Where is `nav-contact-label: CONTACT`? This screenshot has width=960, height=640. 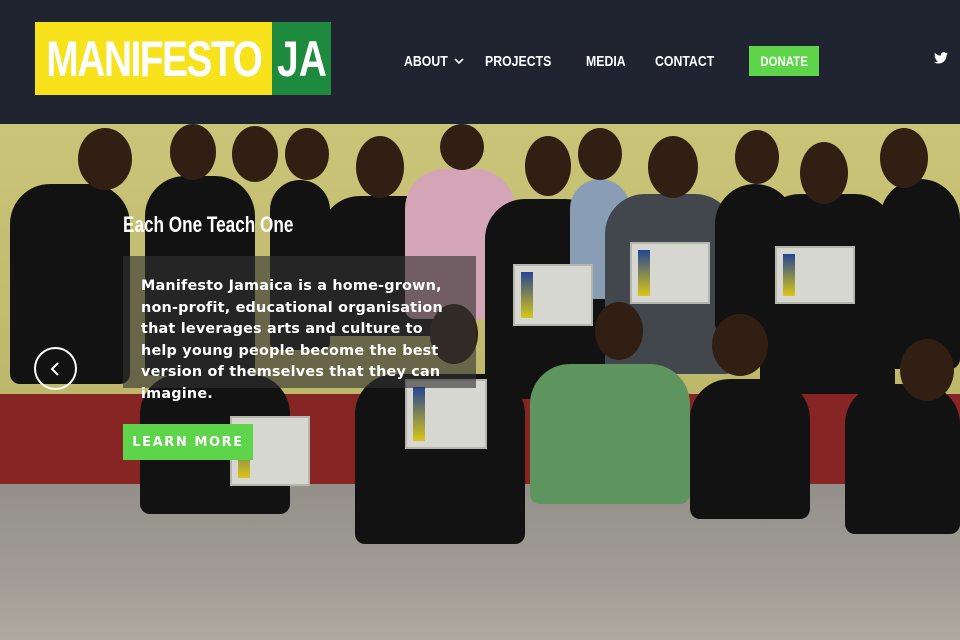 nav-contact-label: CONTACT is located at coordinates (684, 61).